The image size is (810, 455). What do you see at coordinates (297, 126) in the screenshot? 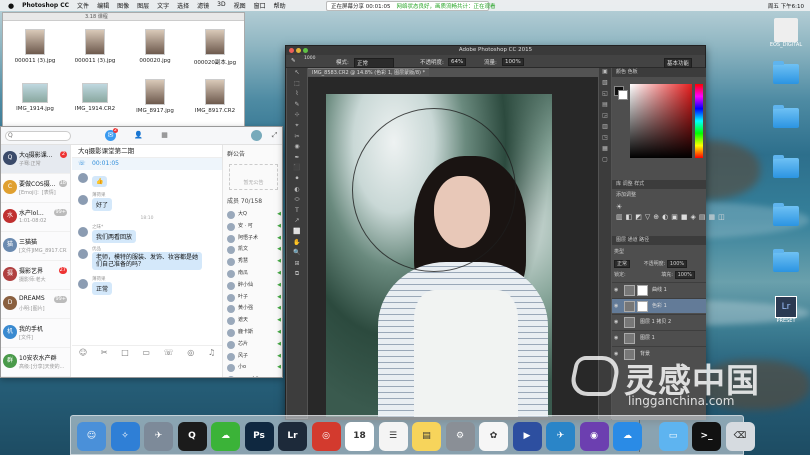
I see `ps-tool-icon: ⌖` at bounding box center [297, 126].